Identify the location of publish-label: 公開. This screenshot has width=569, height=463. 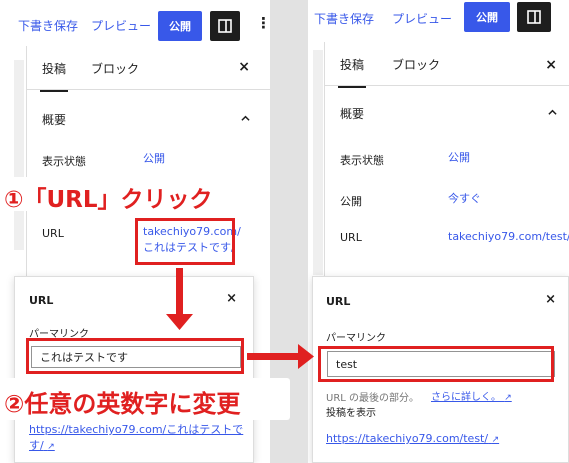
(351, 201).